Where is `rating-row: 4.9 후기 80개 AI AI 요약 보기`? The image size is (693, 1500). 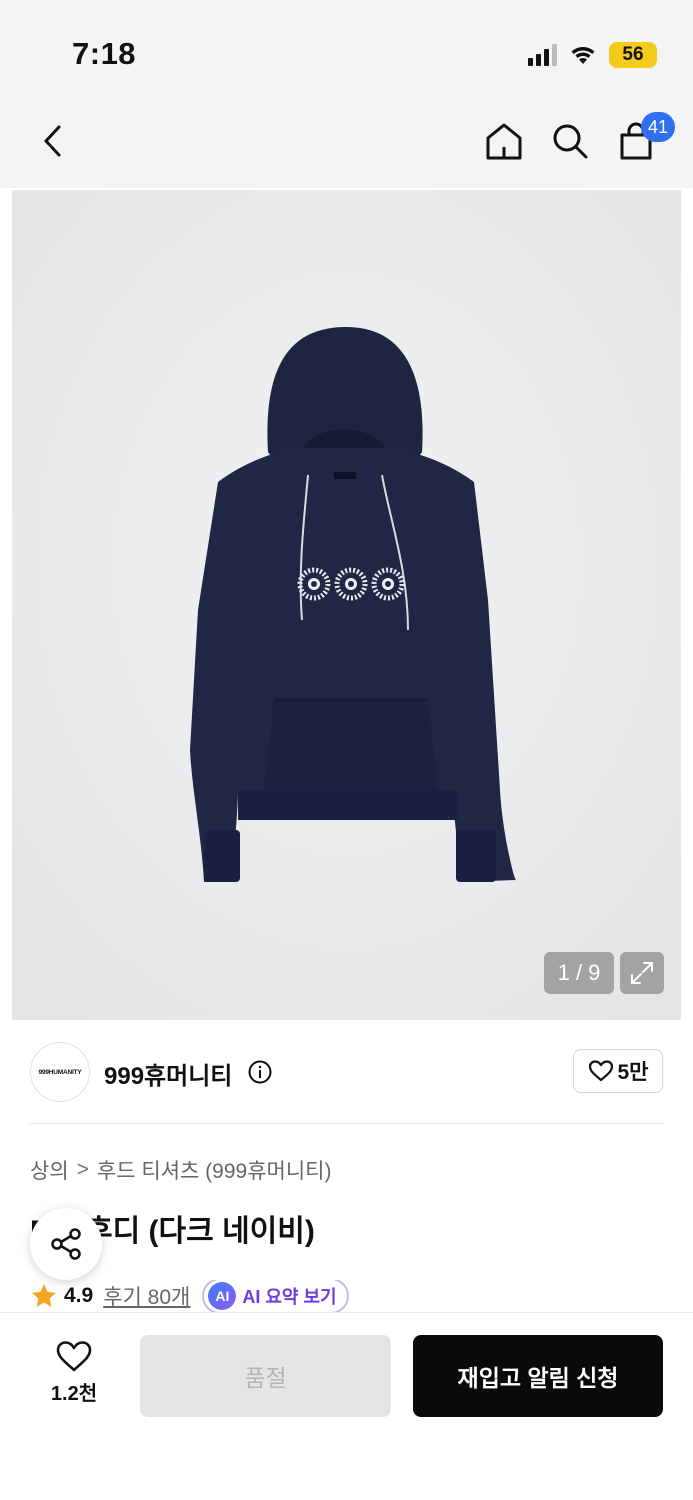
rating-row: 4.9 후기 80개 AI AI 요약 보기 is located at coordinates (355, 1296).